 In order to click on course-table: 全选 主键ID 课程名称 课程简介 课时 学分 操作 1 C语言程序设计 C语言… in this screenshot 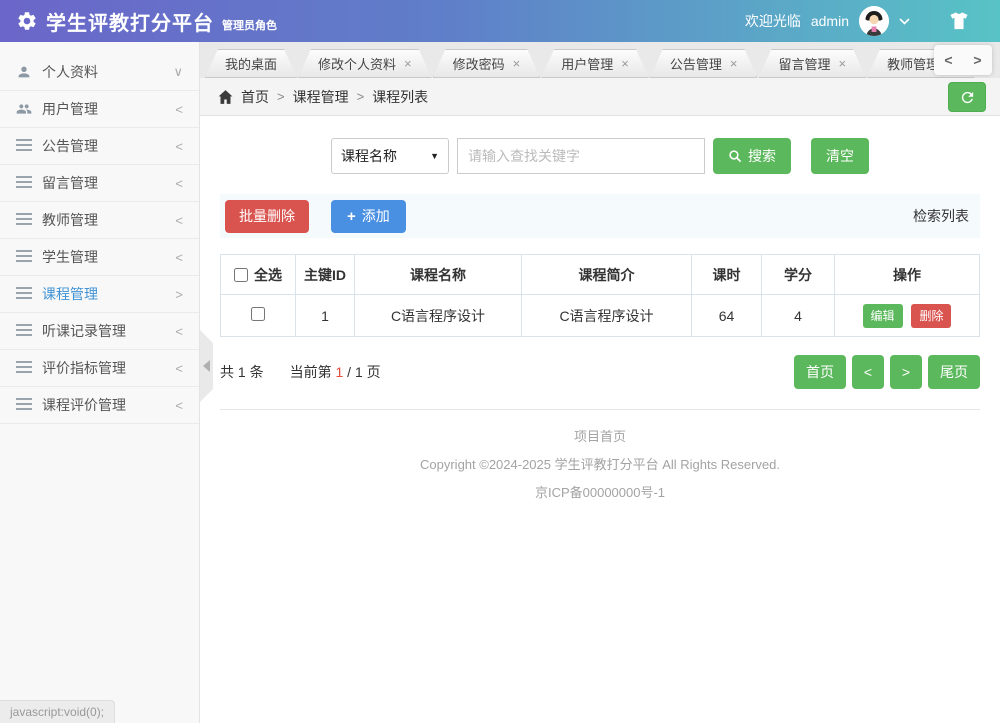, I will do `click(600, 295)`.